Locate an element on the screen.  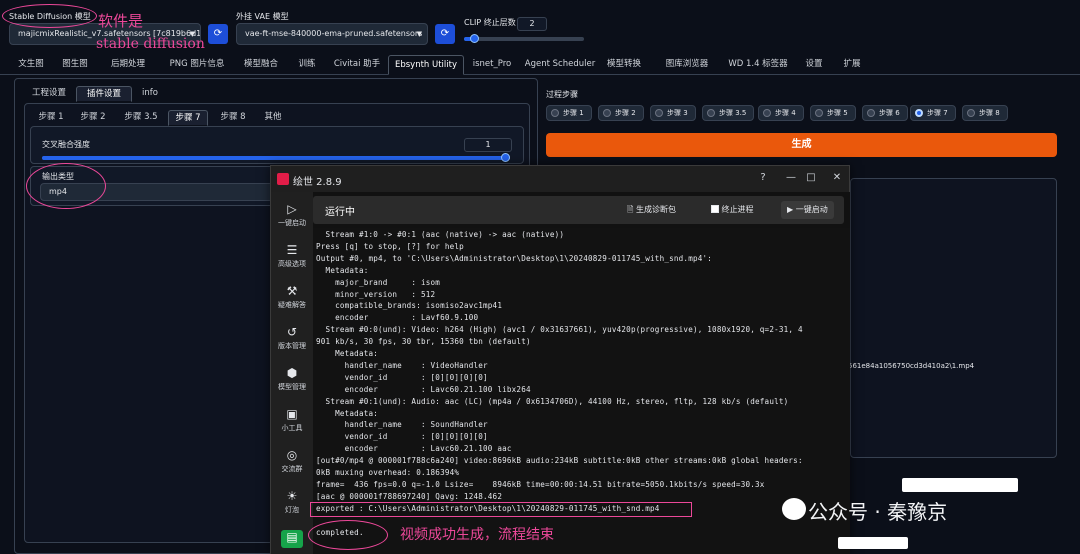
run-status-title: 运行中 is located at coordinates (340, 212).